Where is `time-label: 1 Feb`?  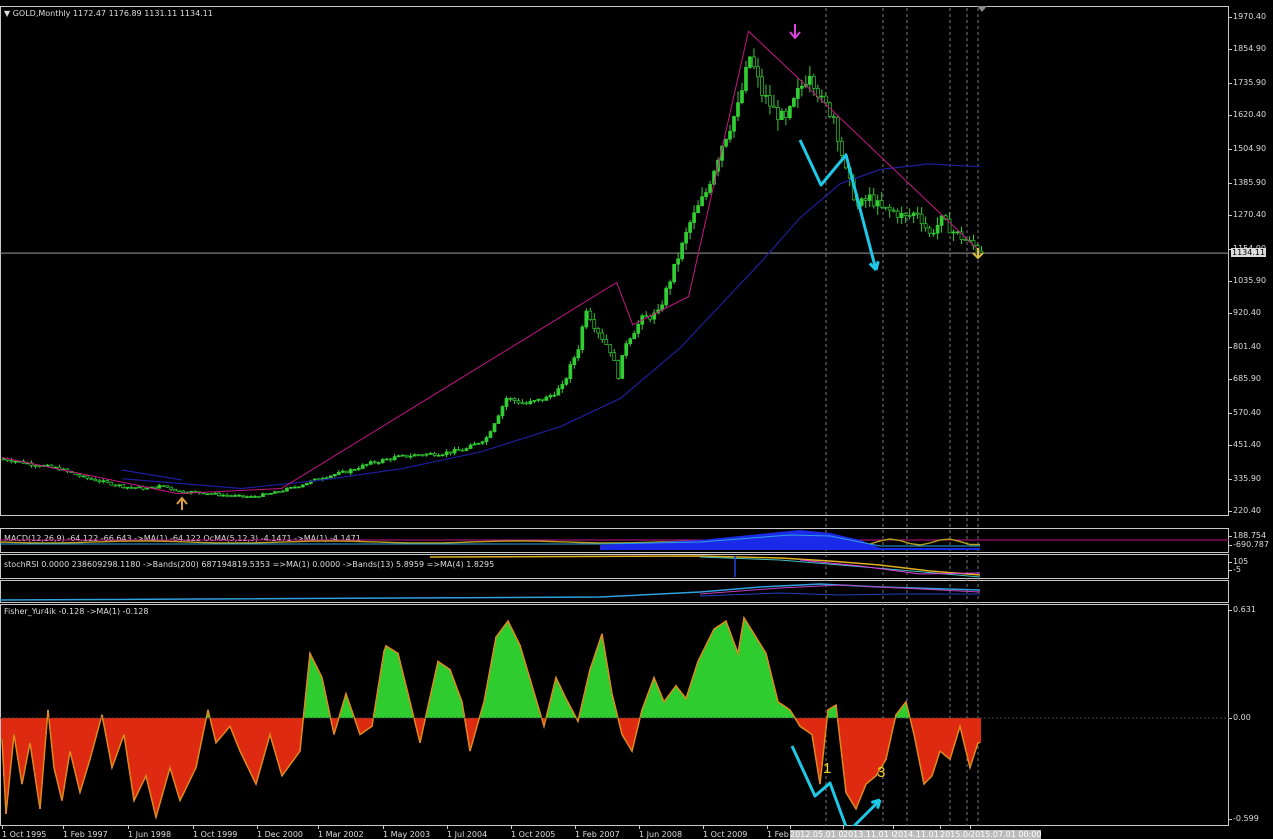 time-label: 1 Feb is located at coordinates (778, 832).